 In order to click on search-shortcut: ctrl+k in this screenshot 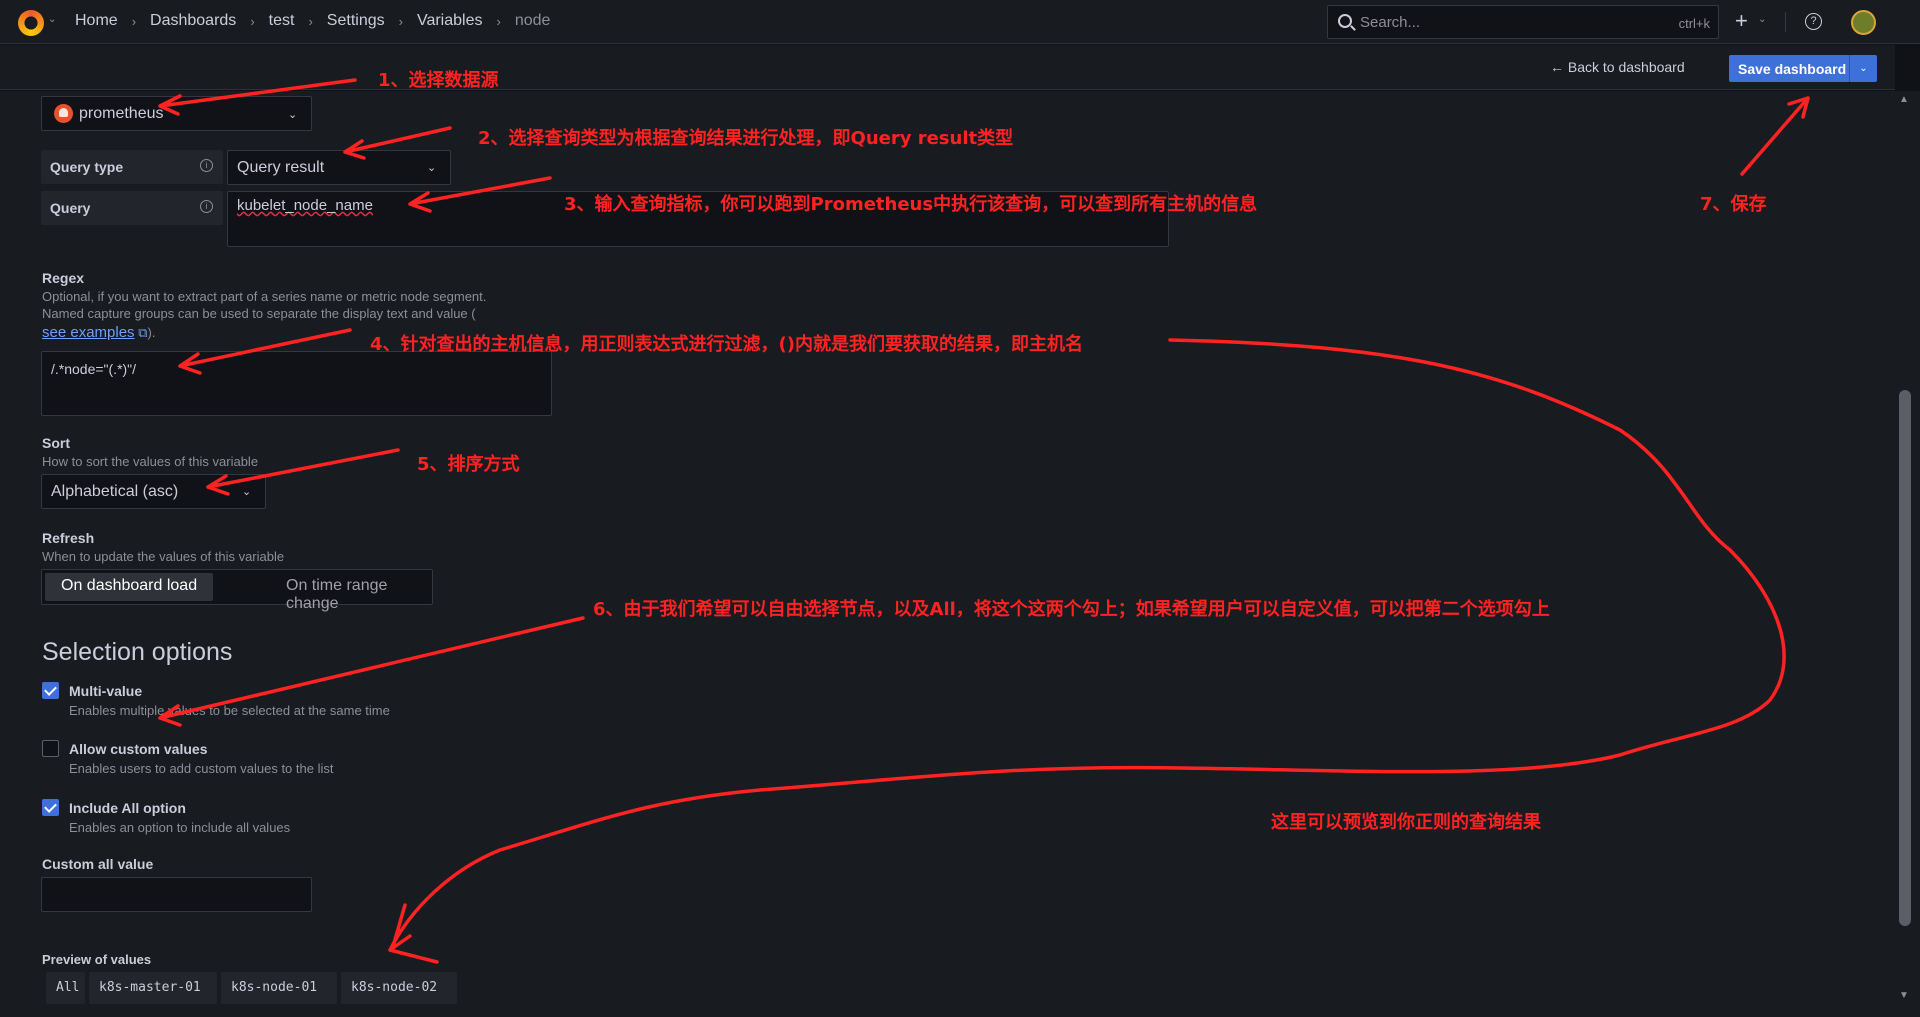, I will do `click(1694, 23)`.